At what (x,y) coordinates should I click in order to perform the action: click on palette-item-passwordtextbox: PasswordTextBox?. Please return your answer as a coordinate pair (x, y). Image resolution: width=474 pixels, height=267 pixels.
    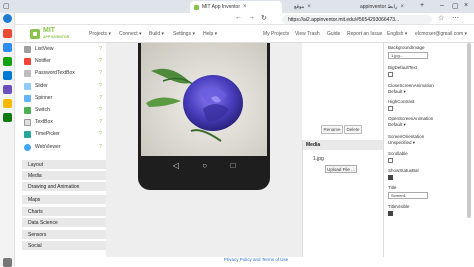
    Looking at the image, I should click on (64, 73).